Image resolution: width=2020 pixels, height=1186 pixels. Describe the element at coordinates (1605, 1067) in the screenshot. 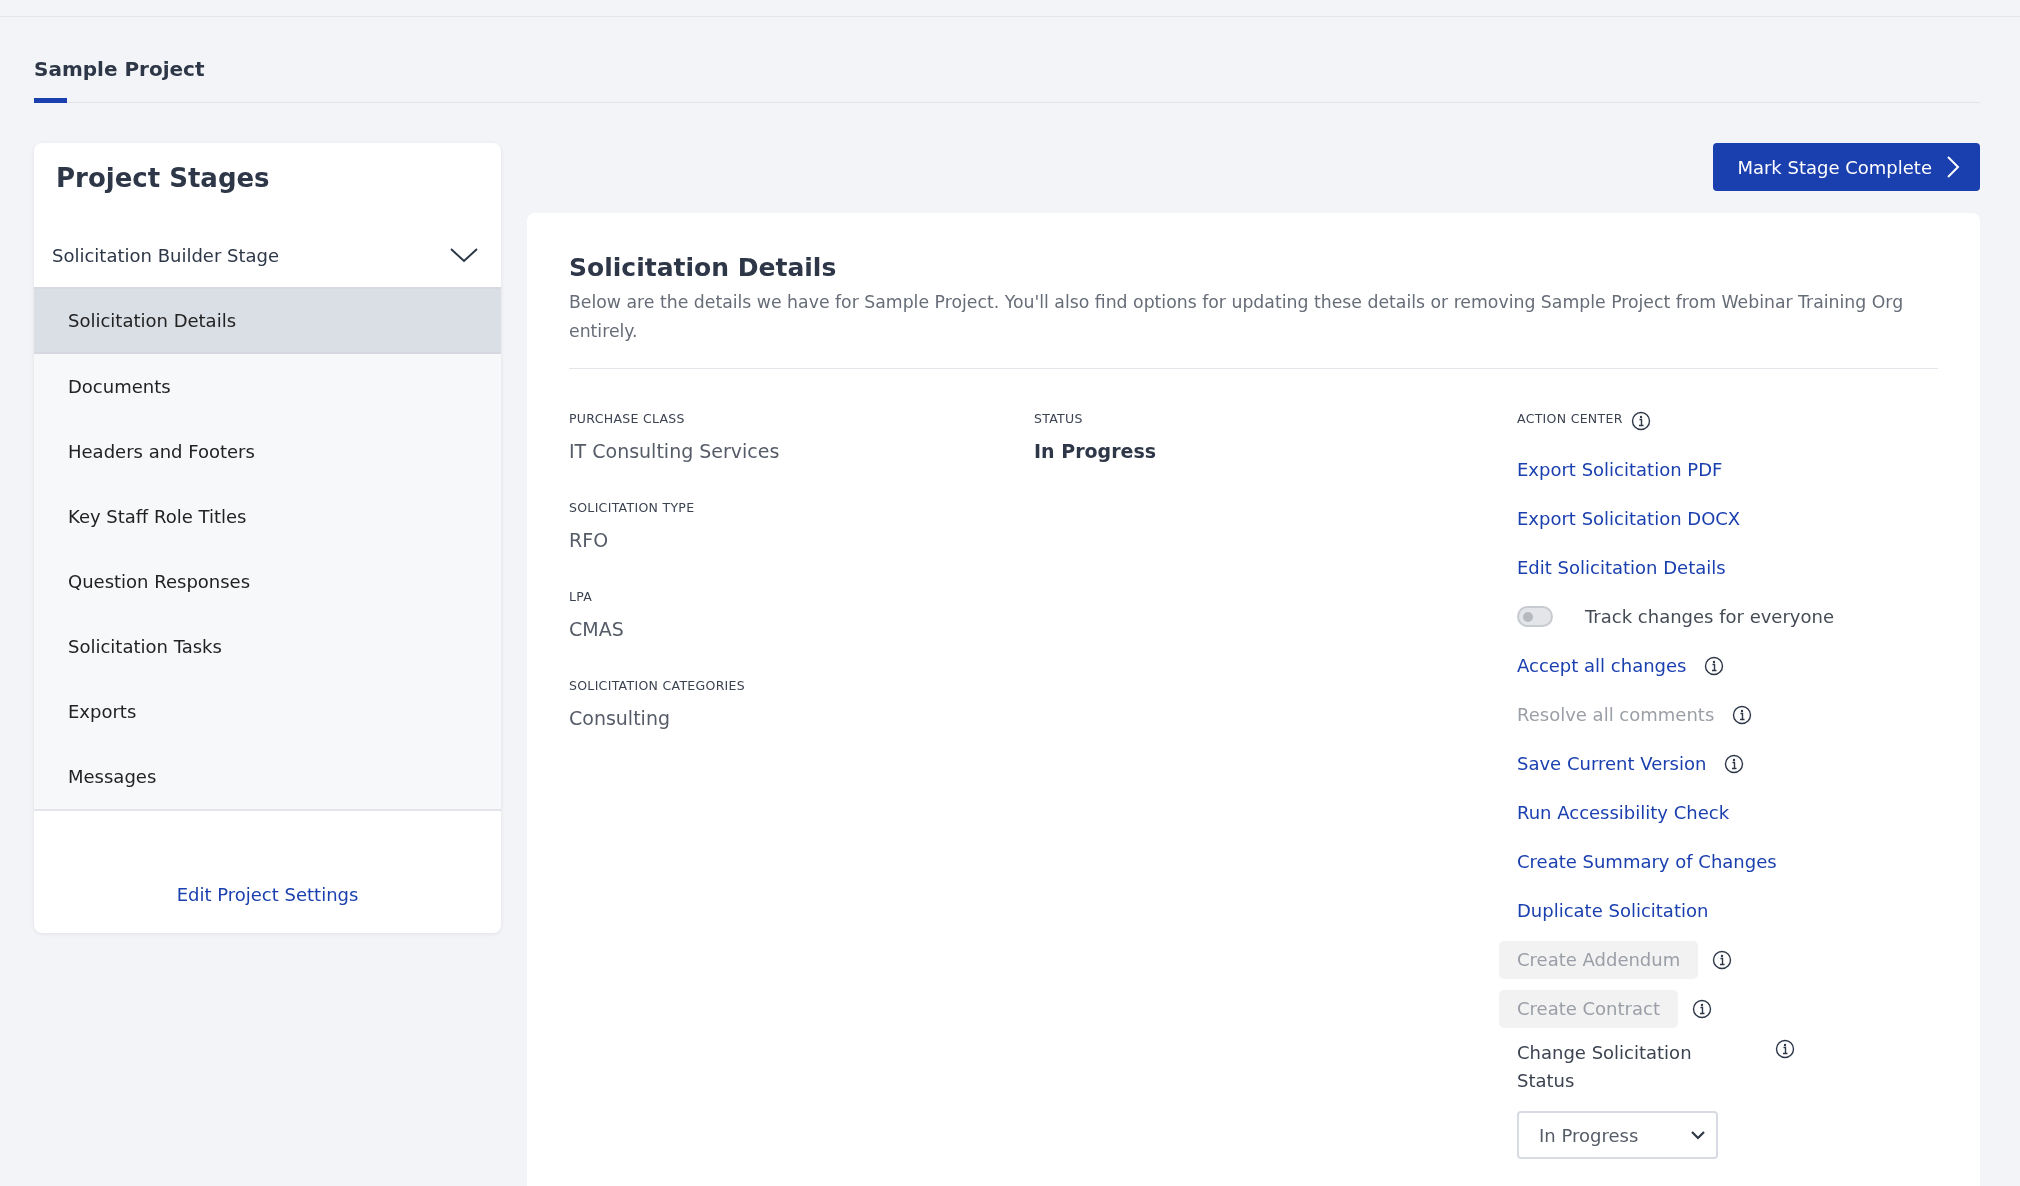

I see `status-select-label: Change Solicitation Status` at that location.